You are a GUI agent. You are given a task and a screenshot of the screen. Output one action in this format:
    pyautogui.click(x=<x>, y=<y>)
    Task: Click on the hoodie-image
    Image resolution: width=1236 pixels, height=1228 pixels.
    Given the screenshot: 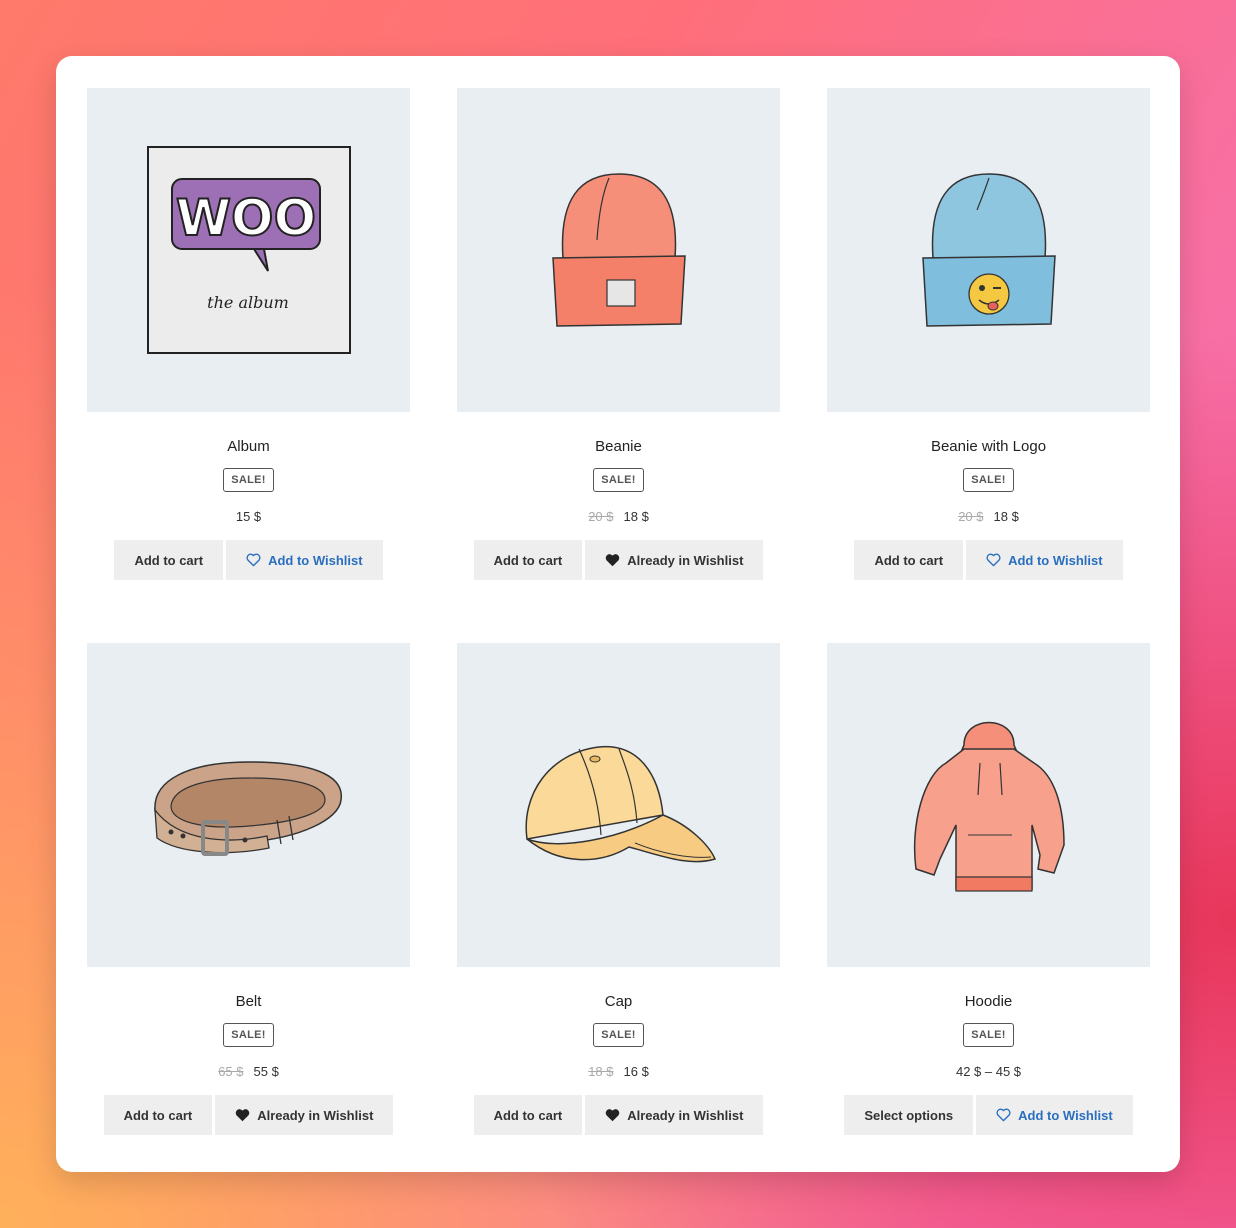 What is the action you would take?
    pyautogui.click(x=989, y=806)
    